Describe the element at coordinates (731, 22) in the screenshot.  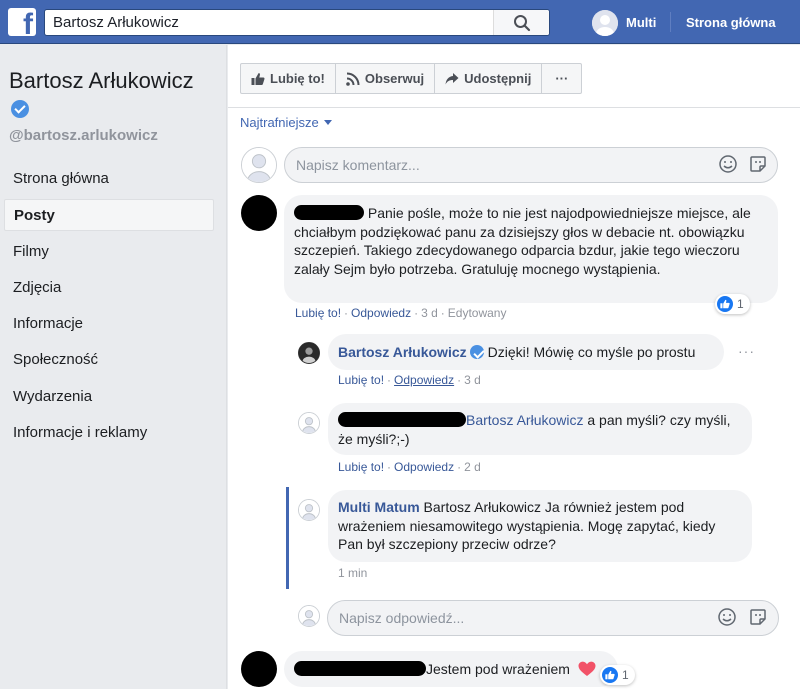
I see `home-link: Strona główna` at that location.